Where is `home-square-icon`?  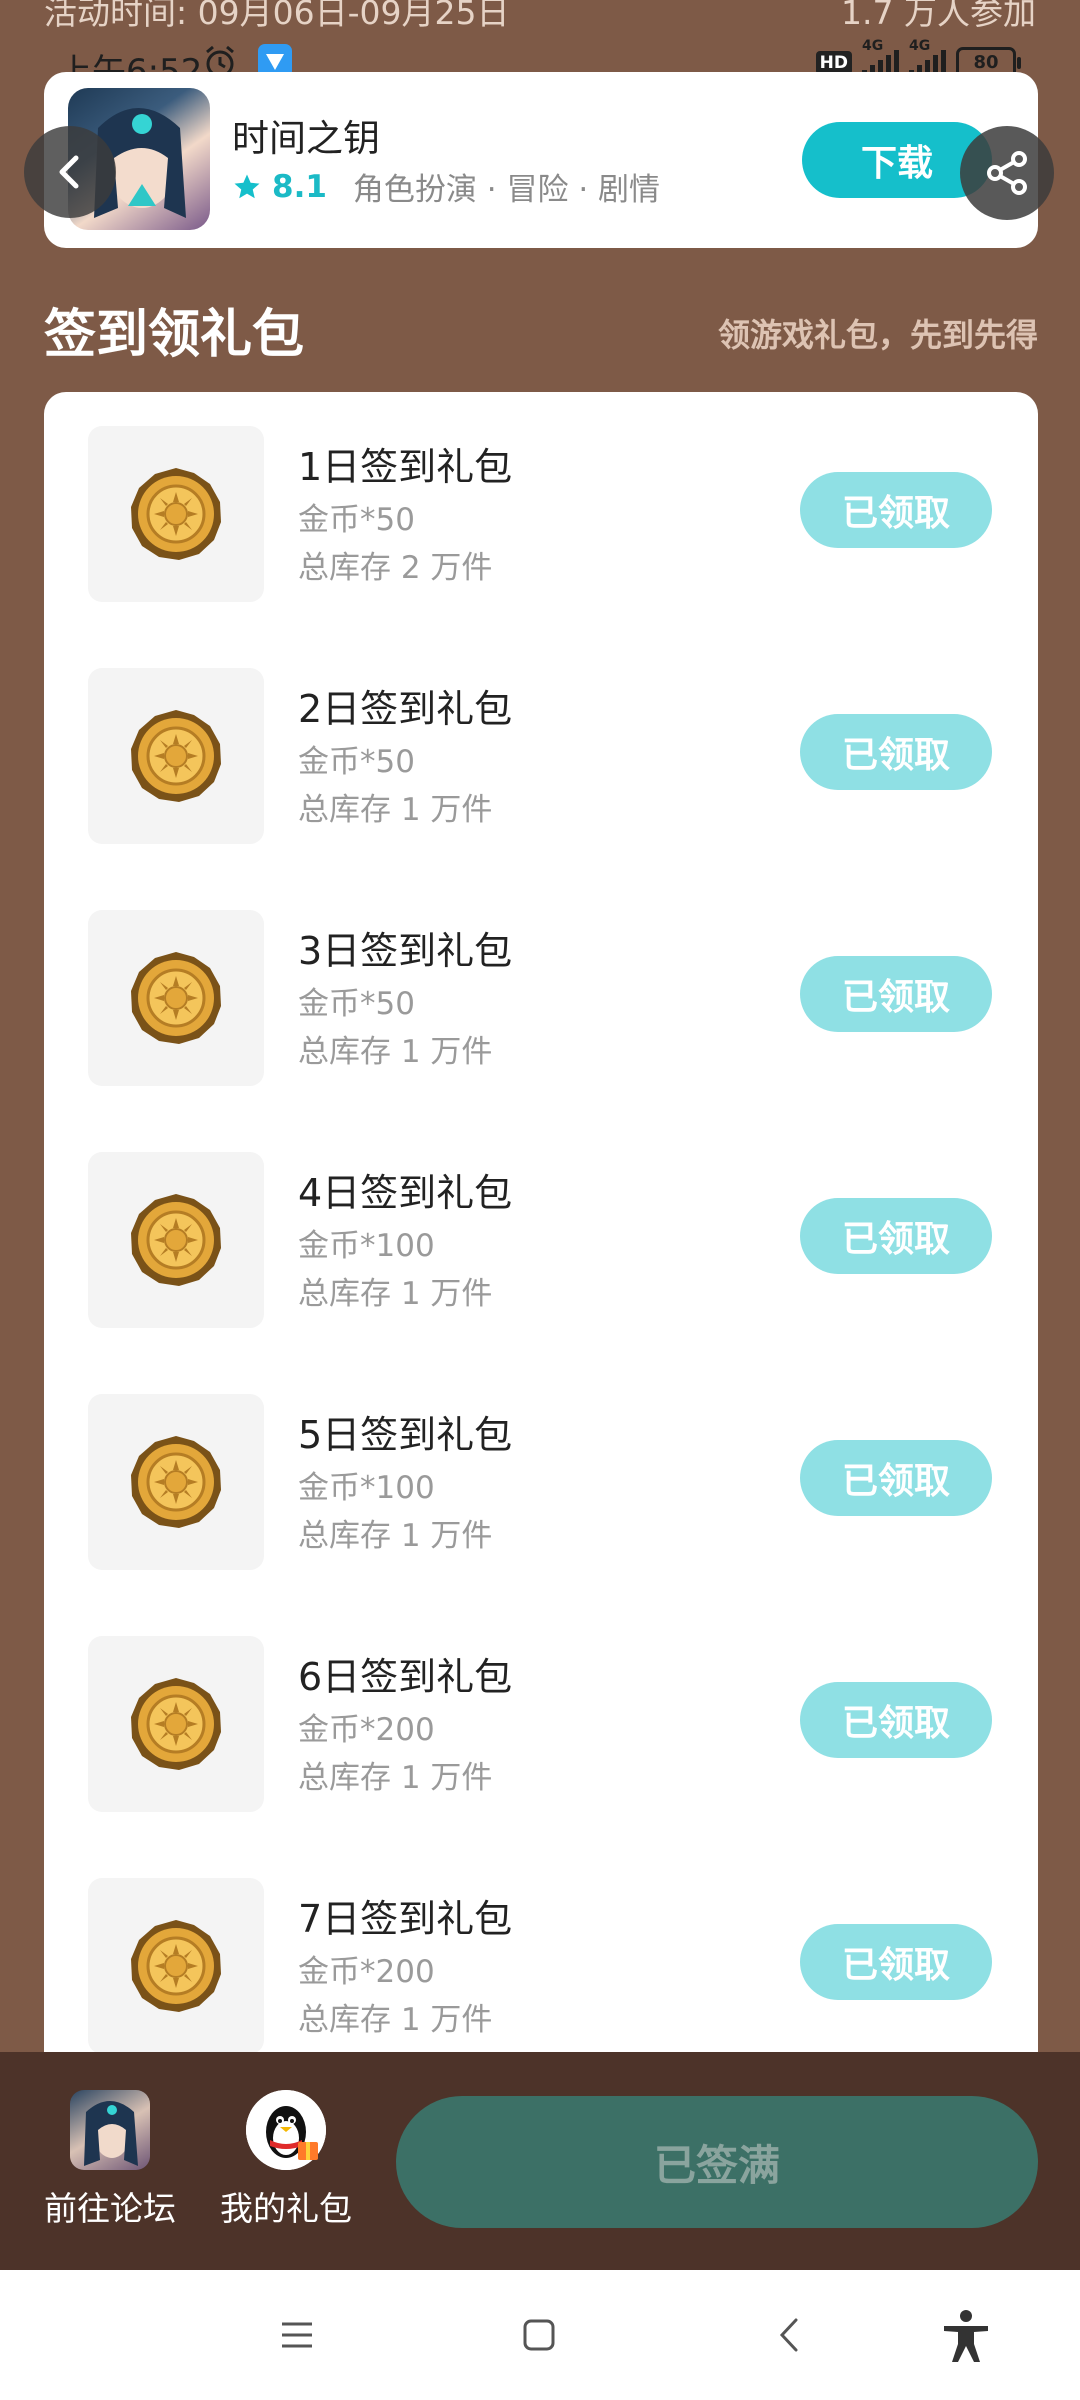
home-square-icon is located at coordinates (539, 2335).